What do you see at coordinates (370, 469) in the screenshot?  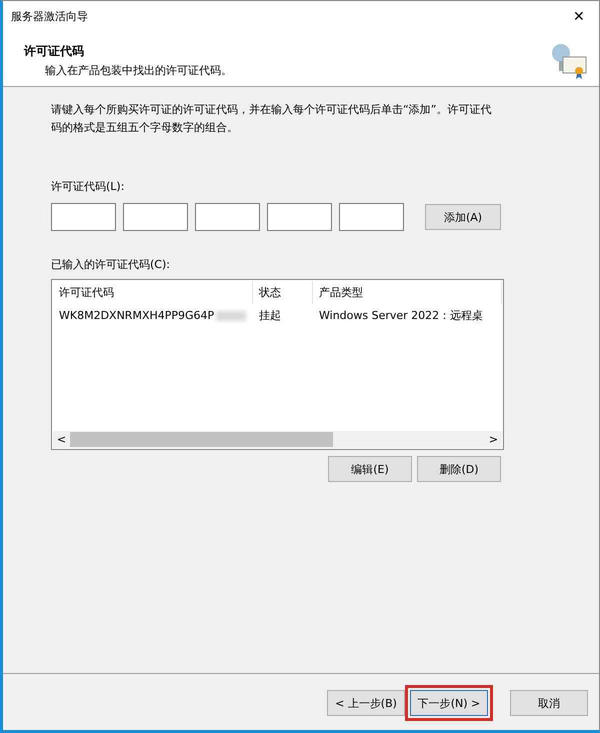 I see `edit-button: 编辑(E)` at bounding box center [370, 469].